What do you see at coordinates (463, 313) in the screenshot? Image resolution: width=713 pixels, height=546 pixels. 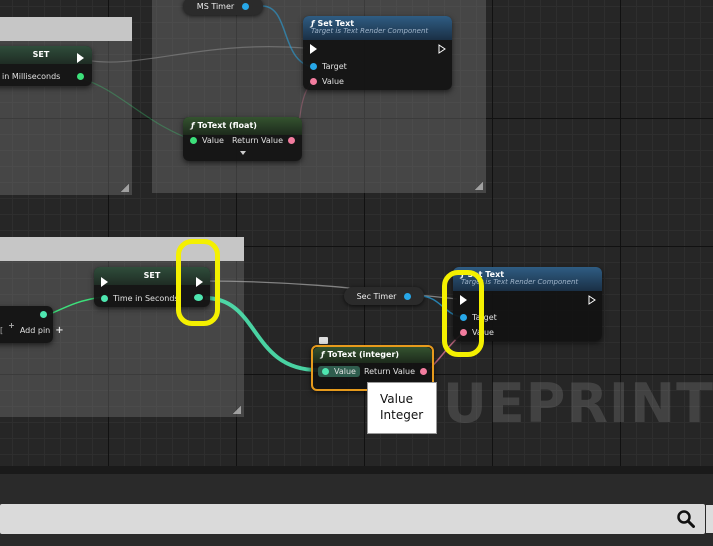 I see `highlight-ring-settext-exec` at bounding box center [463, 313].